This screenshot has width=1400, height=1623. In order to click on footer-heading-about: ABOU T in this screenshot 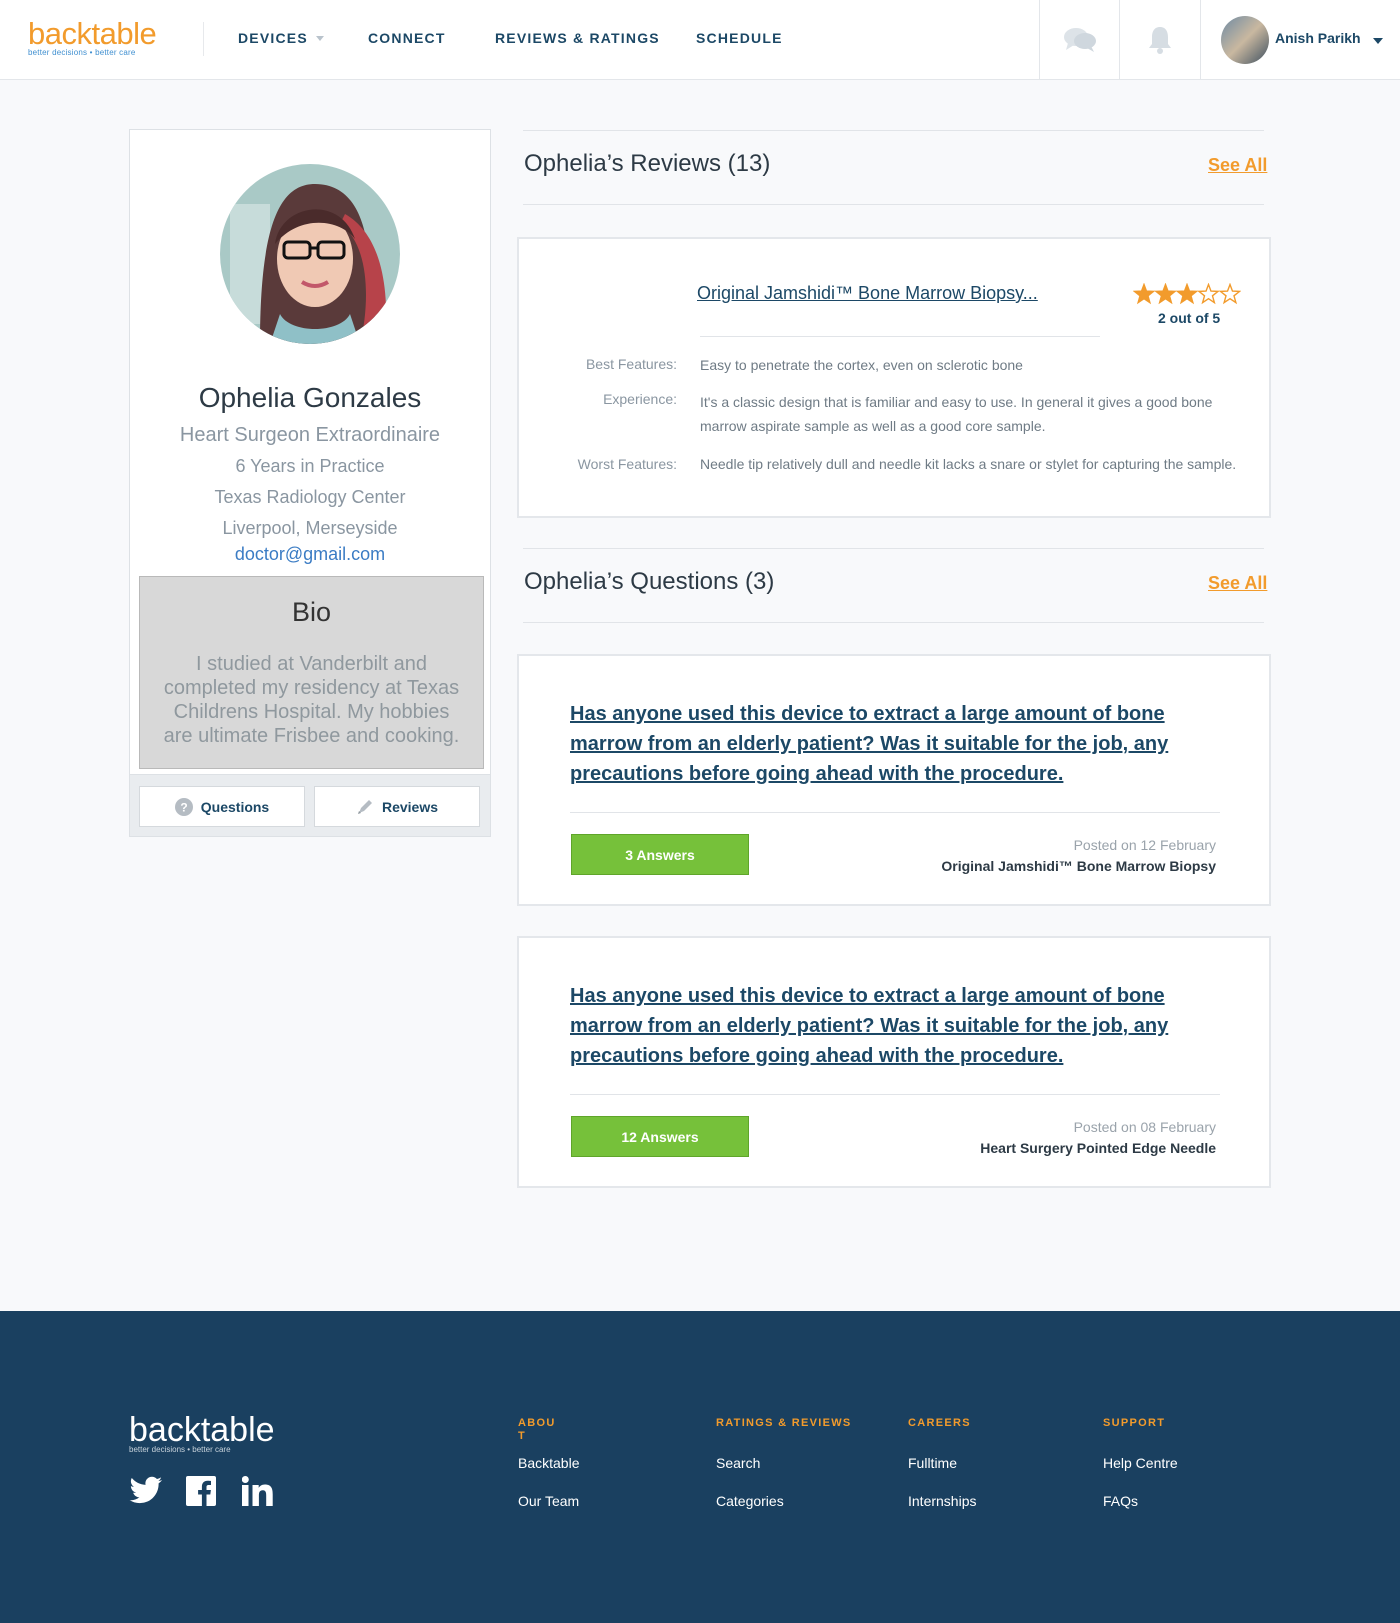, I will do `click(537, 1429)`.